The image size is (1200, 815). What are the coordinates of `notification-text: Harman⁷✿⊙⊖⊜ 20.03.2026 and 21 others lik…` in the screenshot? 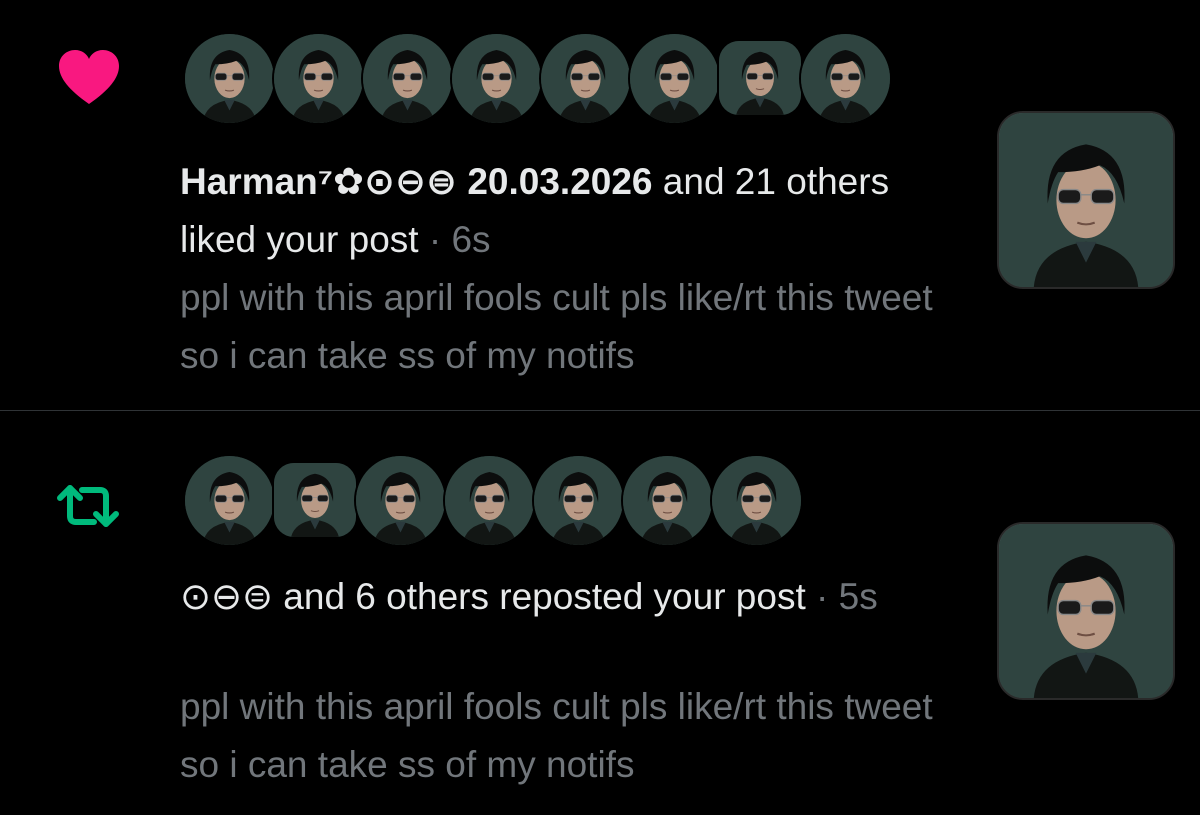 It's located at (575, 211).